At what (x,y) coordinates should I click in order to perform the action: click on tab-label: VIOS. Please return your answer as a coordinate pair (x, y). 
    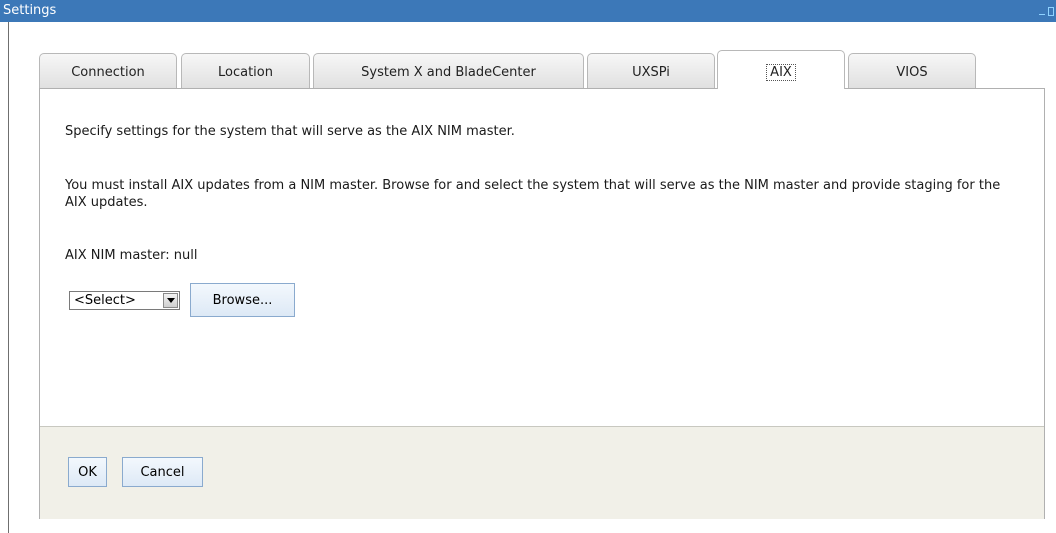
    Looking at the image, I should click on (912, 72).